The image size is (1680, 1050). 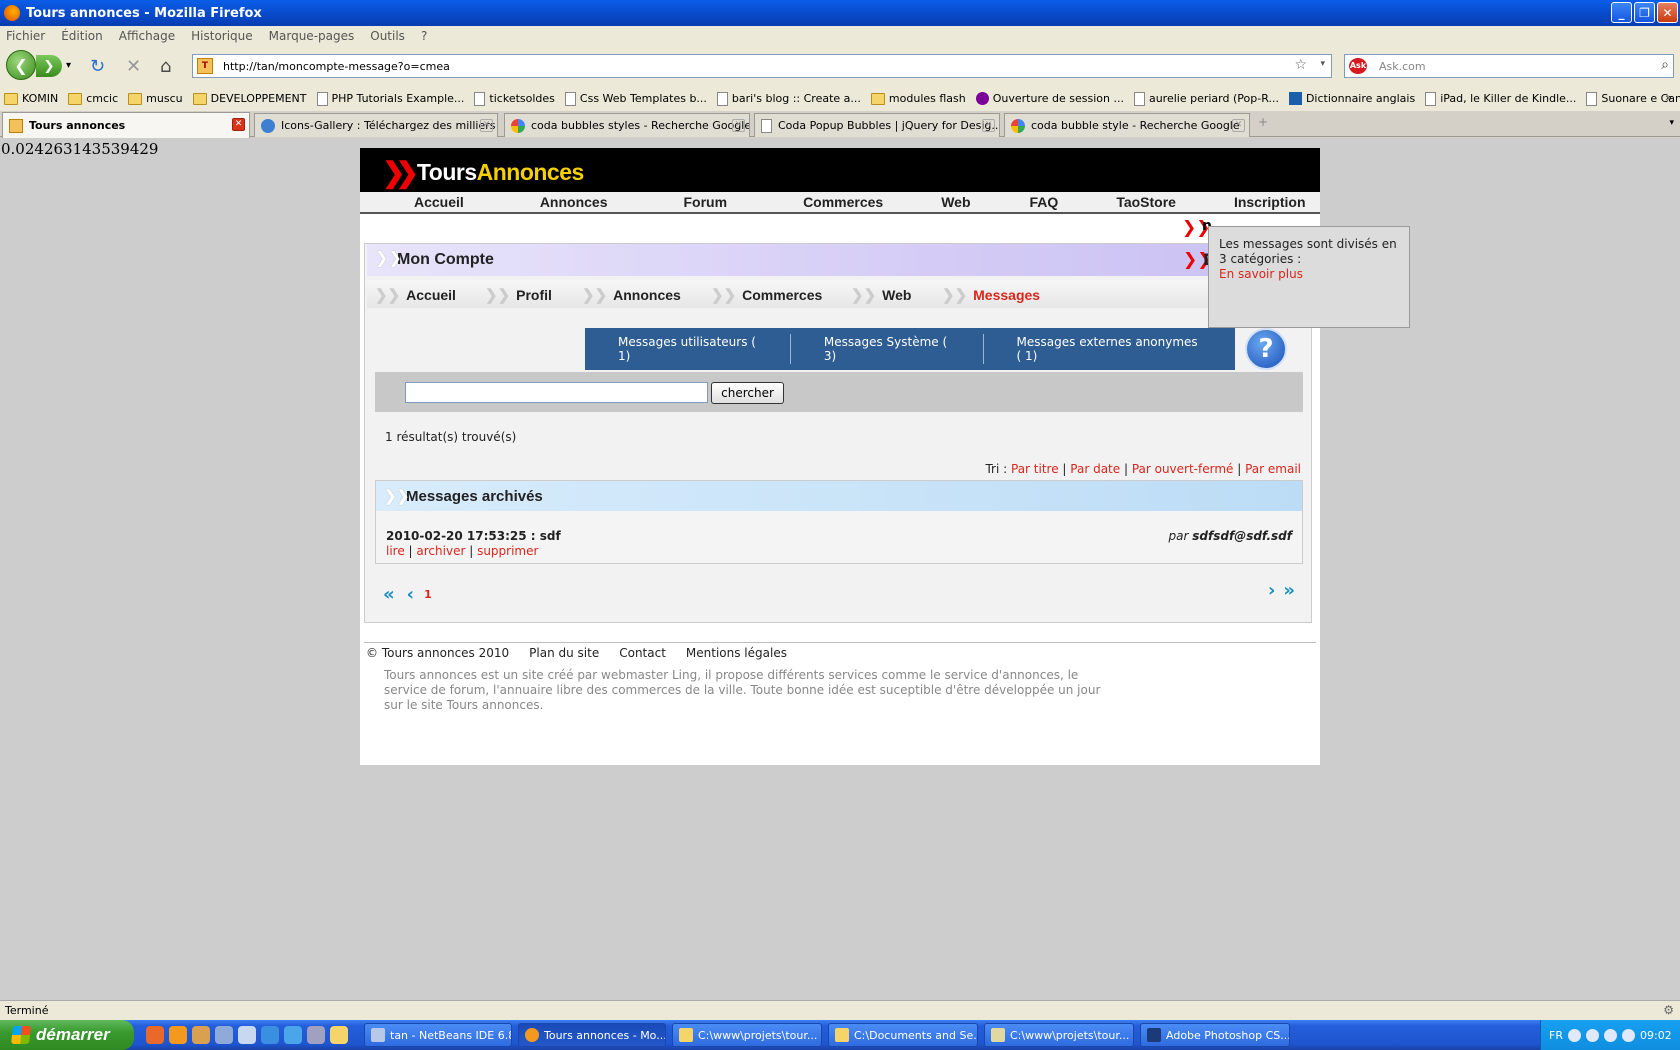 I want to click on search-icon: ⌕, so click(x=1665, y=65).